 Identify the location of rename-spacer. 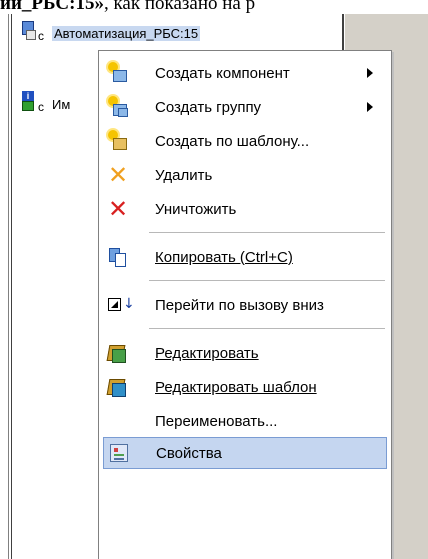
(118, 421).